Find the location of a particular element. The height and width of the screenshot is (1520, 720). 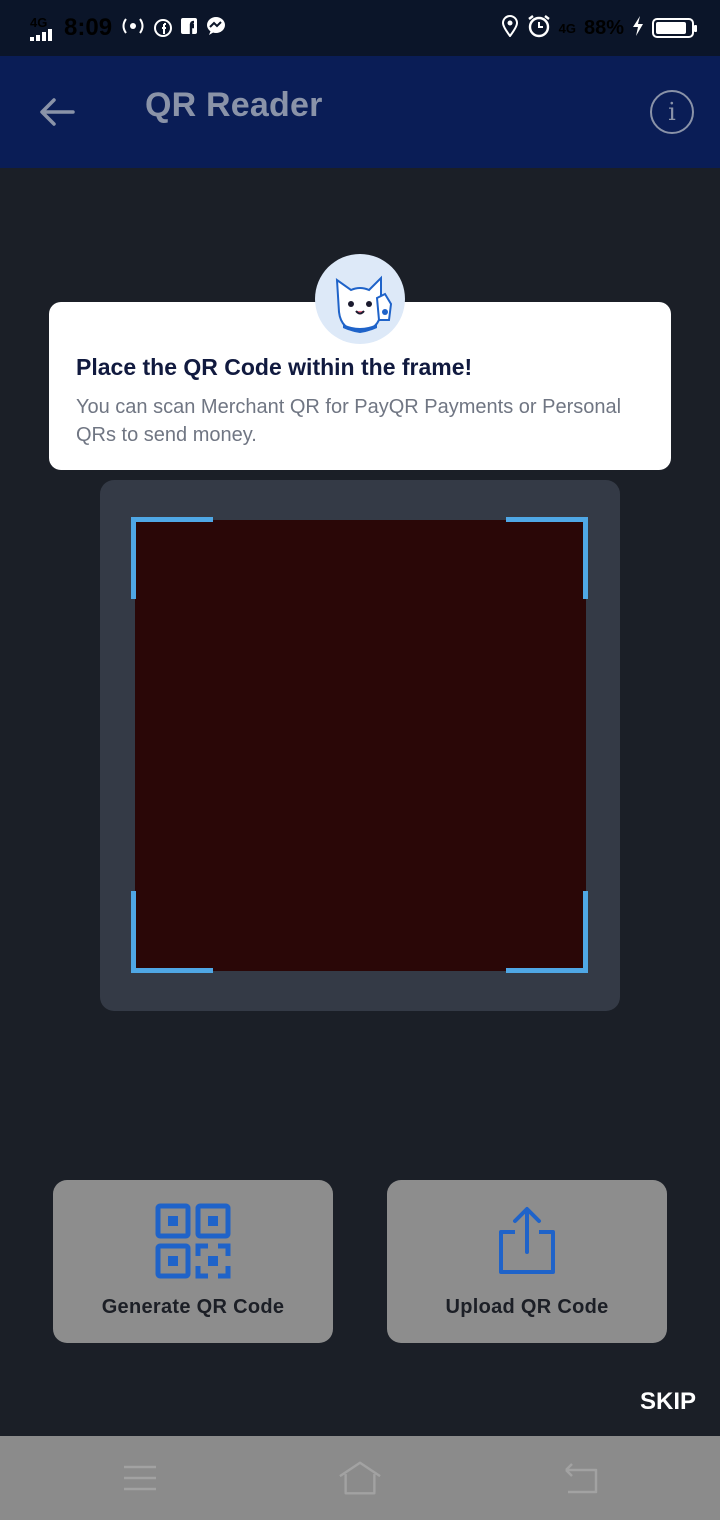

facebook-square-icon is located at coordinates (189, 28).